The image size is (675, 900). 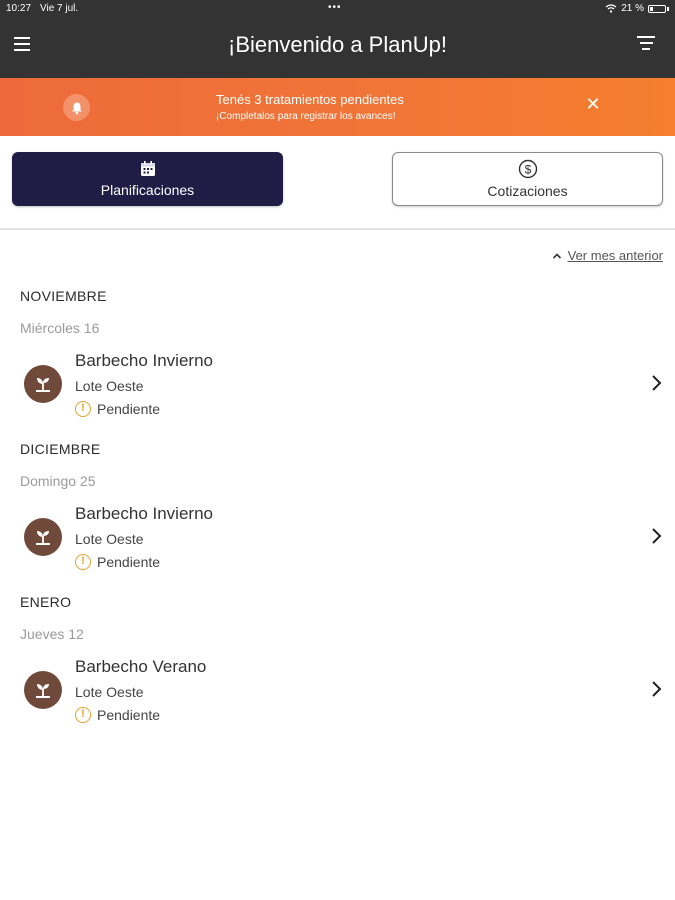 I want to click on banner-subtitle: ¡Completalos para registrar los avances!, so click(x=306, y=116).